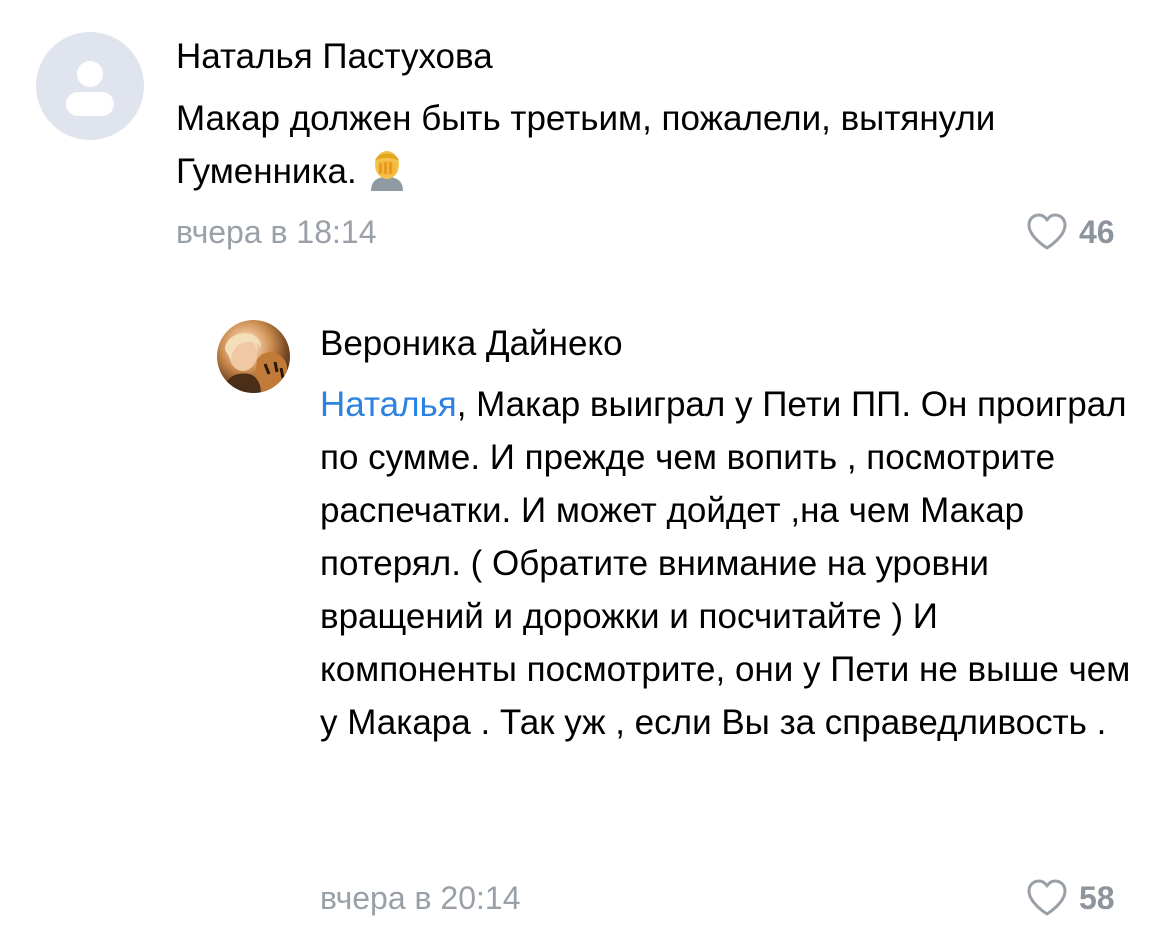 This screenshot has height=950, width=1170. What do you see at coordinates (255, 363) in the screenshot?
I see `user-photo-icon` at bounding box center [255, 363].